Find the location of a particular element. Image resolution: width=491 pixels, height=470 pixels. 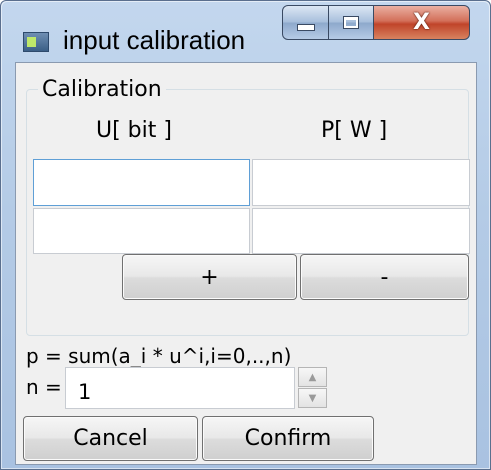

degree-label: n = is located at coordinates (44, 387).